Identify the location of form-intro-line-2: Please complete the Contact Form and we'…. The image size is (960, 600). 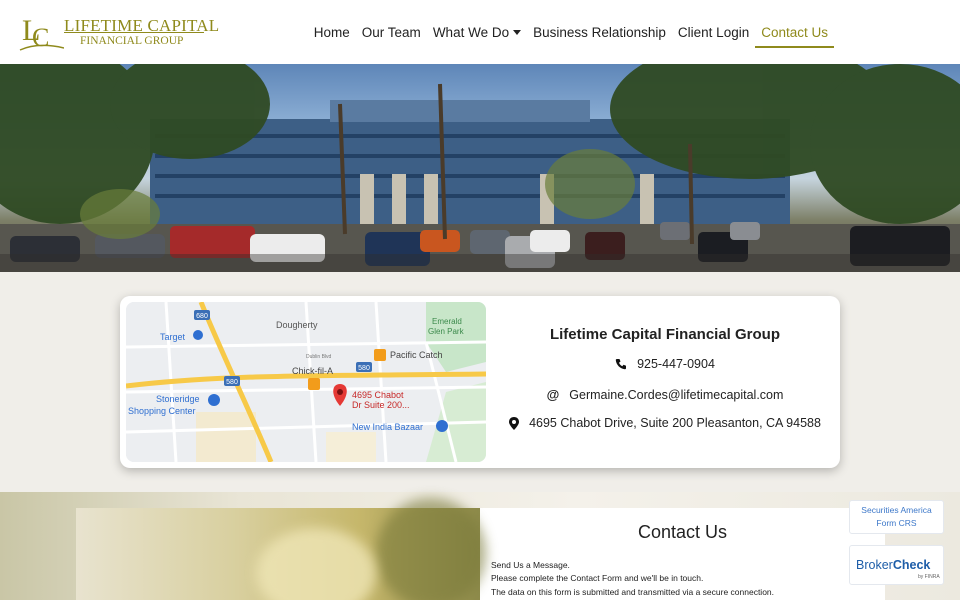
(597, 578).